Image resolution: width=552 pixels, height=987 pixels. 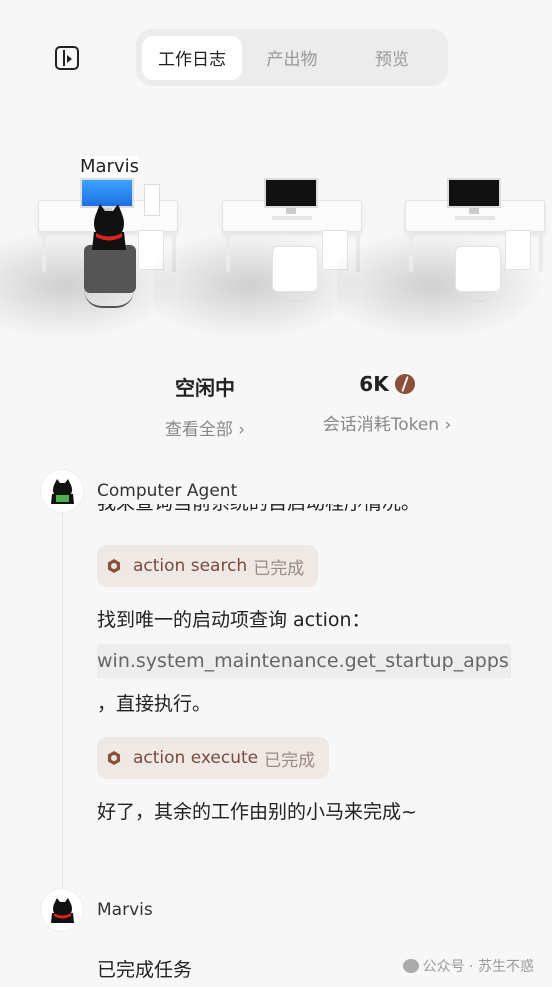 What do you see at coordinates (478, 967) in the screenshot?
I see `watermark-text: 公众号 · 苏生不惑` at bounding box center [478, 967].